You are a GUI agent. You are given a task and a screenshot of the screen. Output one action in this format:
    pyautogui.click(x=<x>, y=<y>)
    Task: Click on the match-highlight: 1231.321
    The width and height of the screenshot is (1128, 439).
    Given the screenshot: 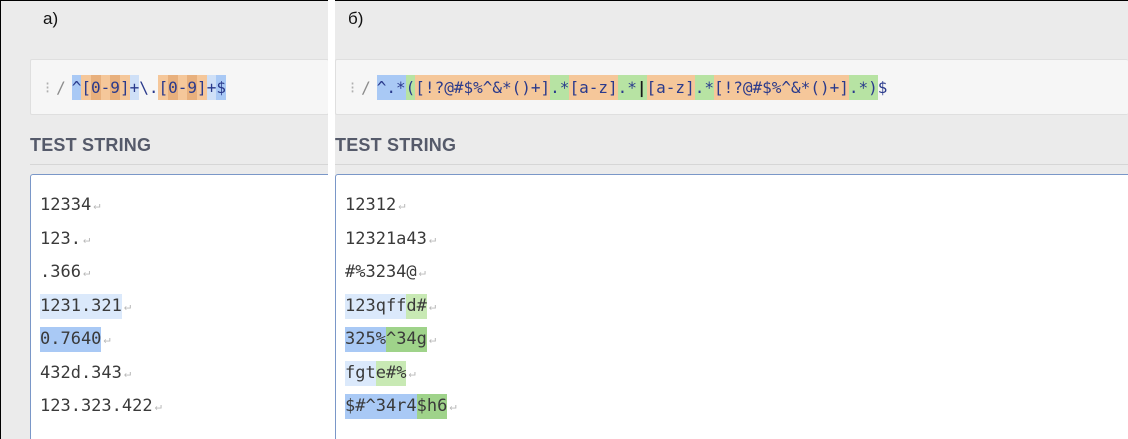 What is the action you would take?
    pyautogui.click(x=81, y=306)
    